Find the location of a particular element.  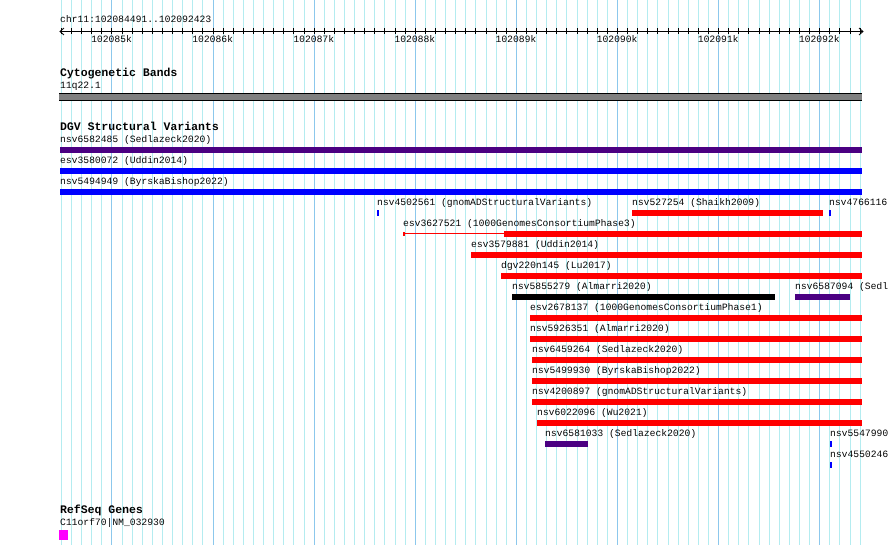

tick-label: 102090k is located at coordinates (617, 40).